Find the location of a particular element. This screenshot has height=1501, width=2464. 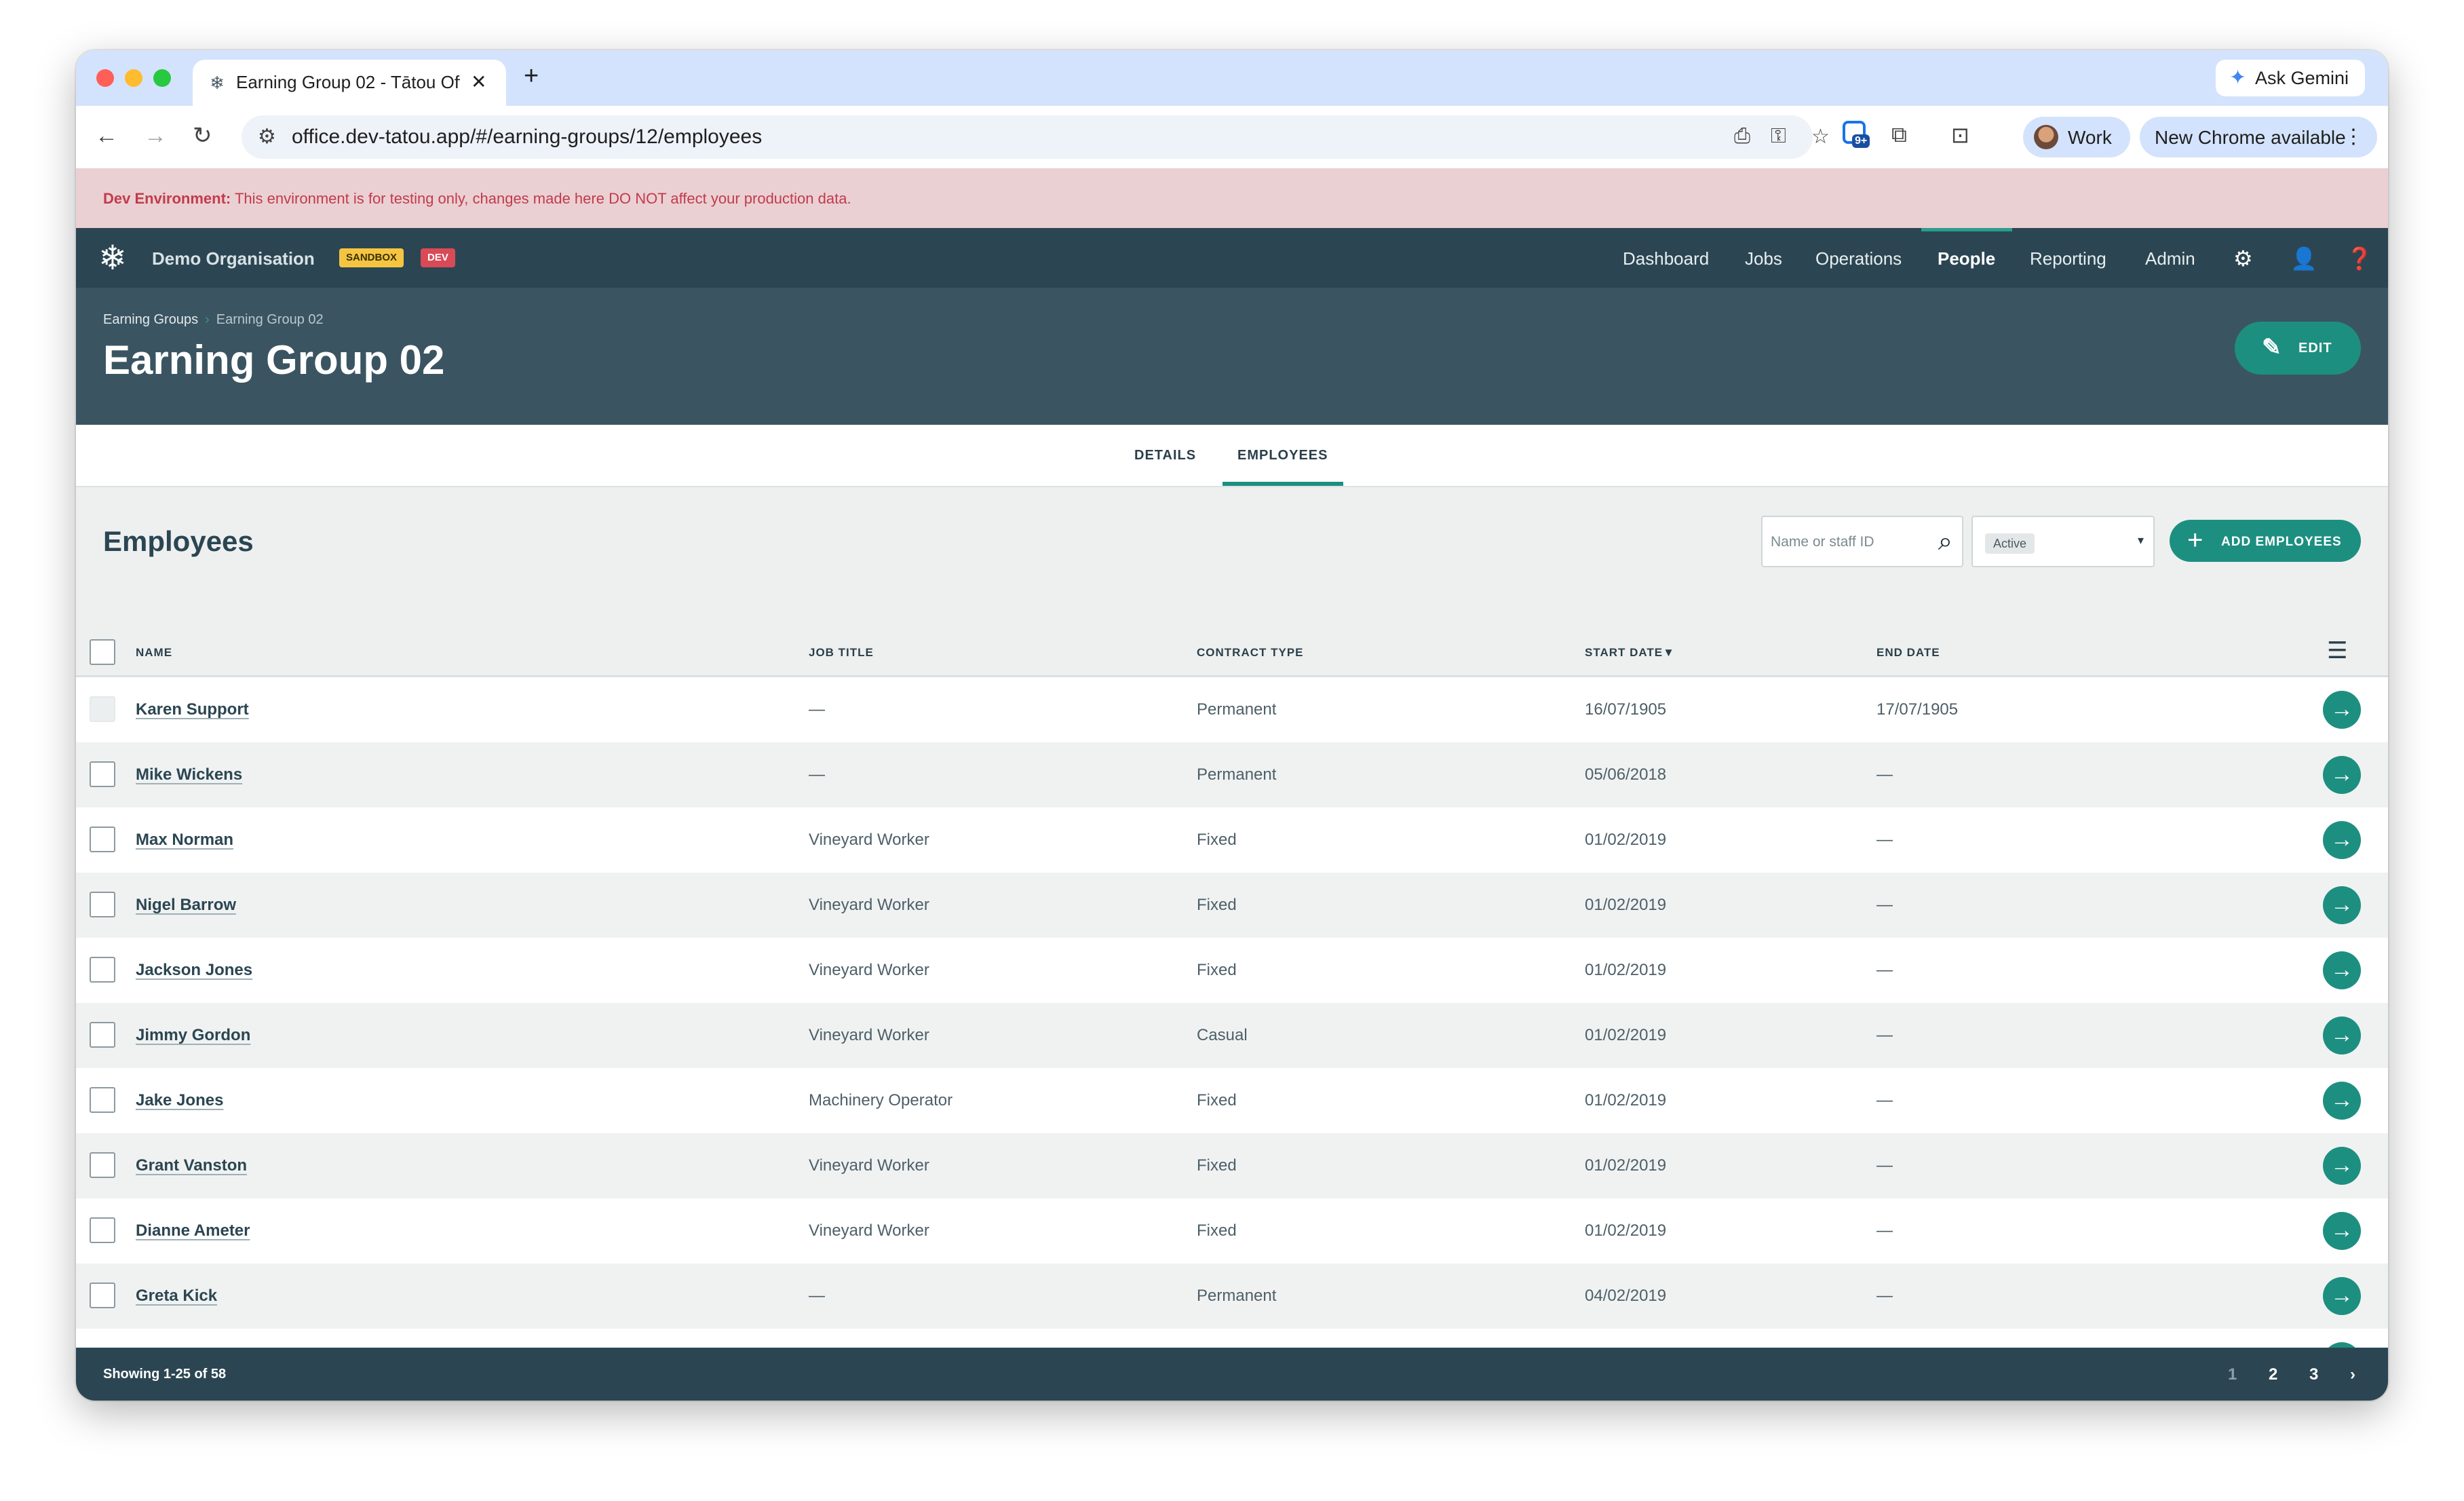

status-filter-select: Active ▾ is located at coordinates (2063, 541).